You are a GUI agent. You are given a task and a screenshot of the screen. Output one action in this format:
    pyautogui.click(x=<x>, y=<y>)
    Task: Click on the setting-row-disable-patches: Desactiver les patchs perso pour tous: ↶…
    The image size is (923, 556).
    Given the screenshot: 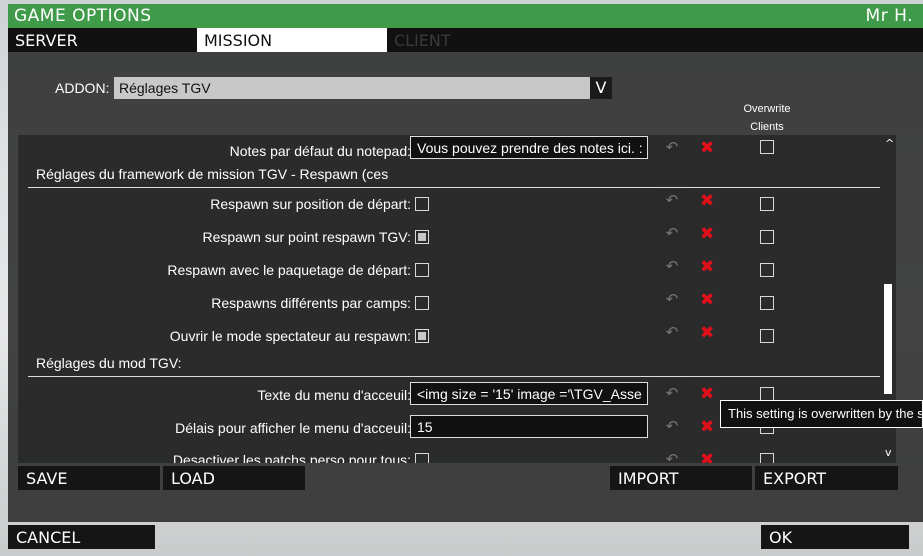 What is the action you would take?
    pyautogui.click(x=448, y=455)
    